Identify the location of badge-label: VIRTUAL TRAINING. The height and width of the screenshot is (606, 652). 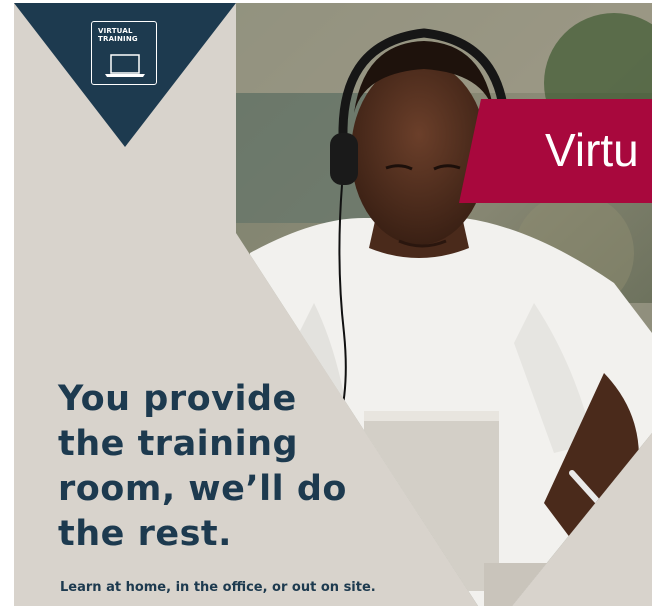
(118, 35).